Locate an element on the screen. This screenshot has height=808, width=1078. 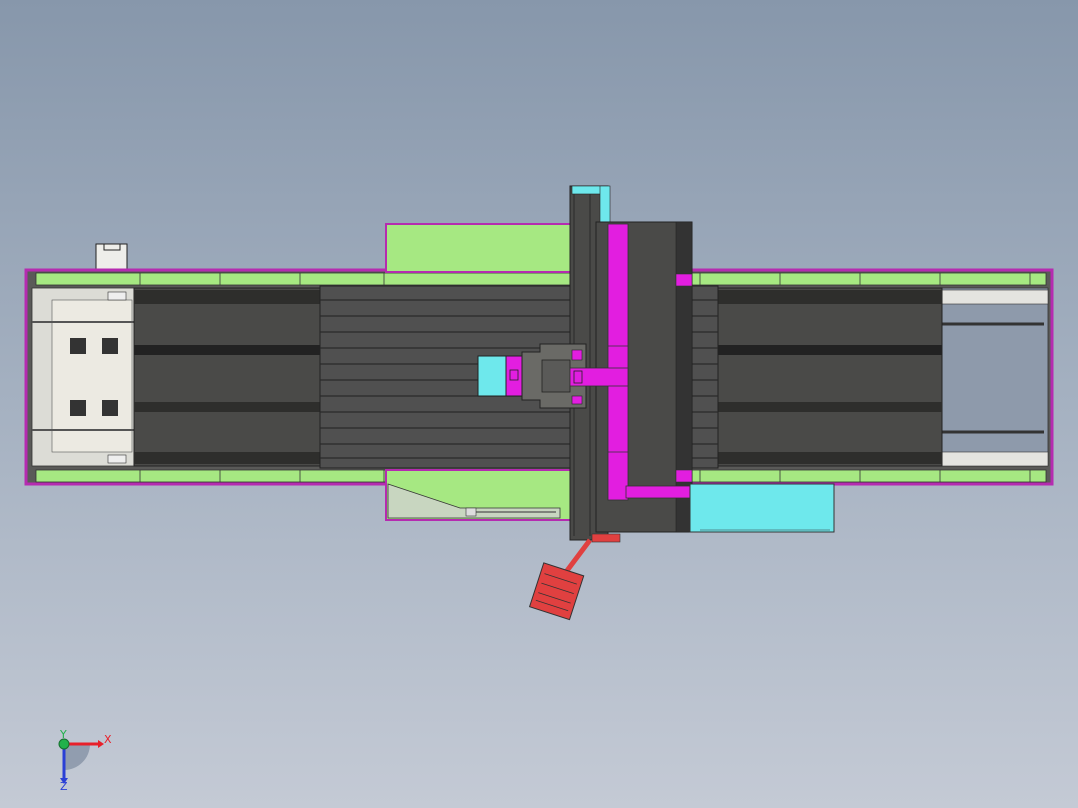
top-table-cover is located at coordinates (480, 248).